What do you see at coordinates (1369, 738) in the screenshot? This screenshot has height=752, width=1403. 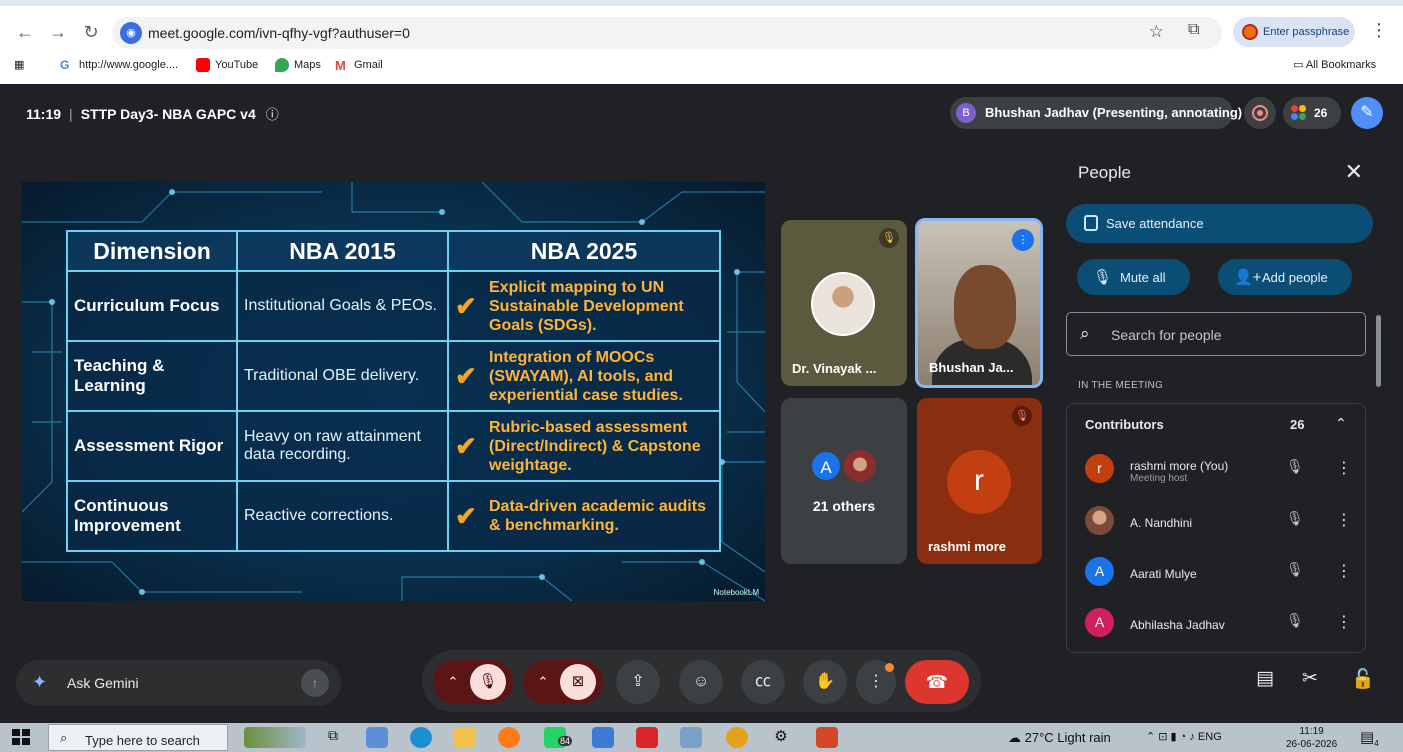 I see `notification-center-icon: ▤4` at bounding box center [1369, 738].